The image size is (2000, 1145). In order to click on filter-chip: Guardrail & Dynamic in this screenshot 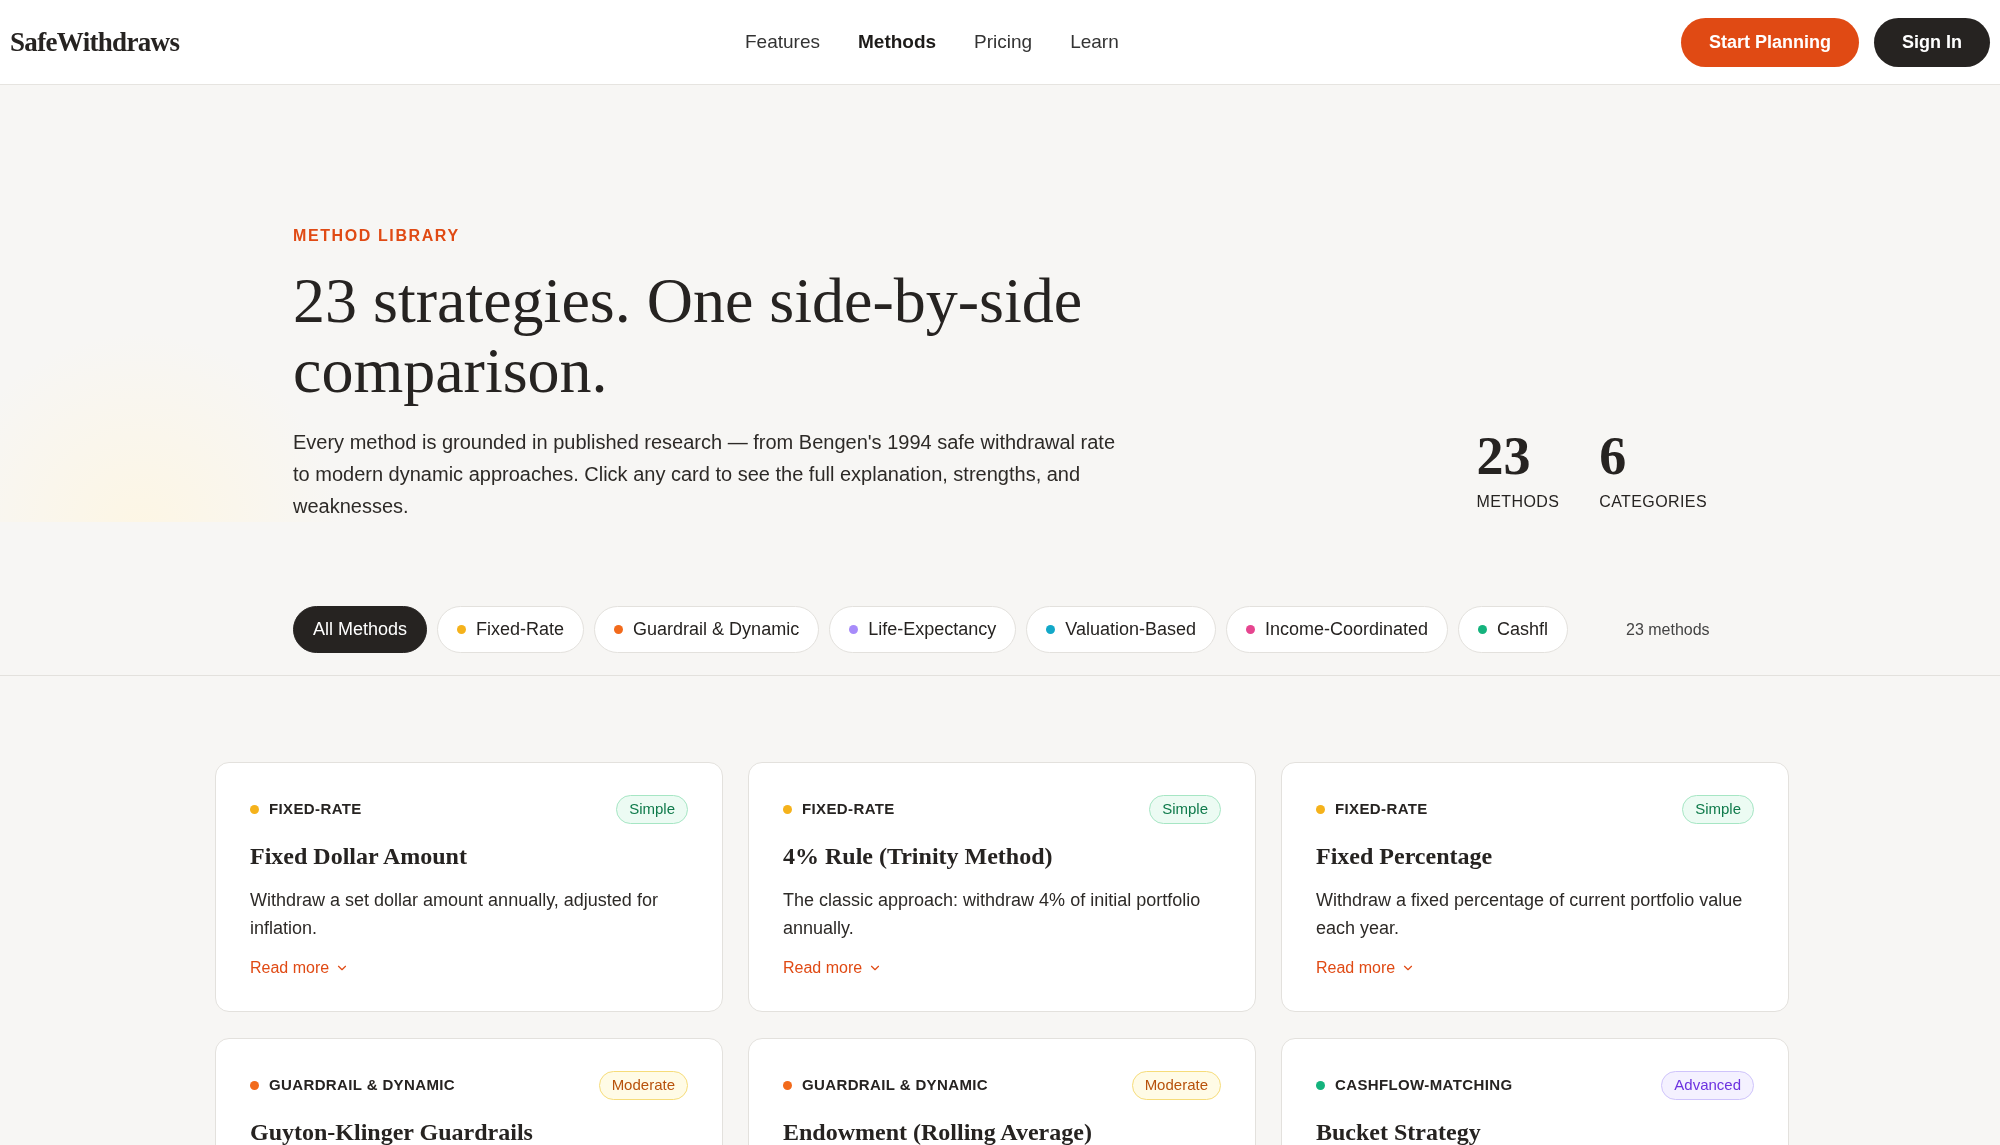, I will do `click(707, 629)`.